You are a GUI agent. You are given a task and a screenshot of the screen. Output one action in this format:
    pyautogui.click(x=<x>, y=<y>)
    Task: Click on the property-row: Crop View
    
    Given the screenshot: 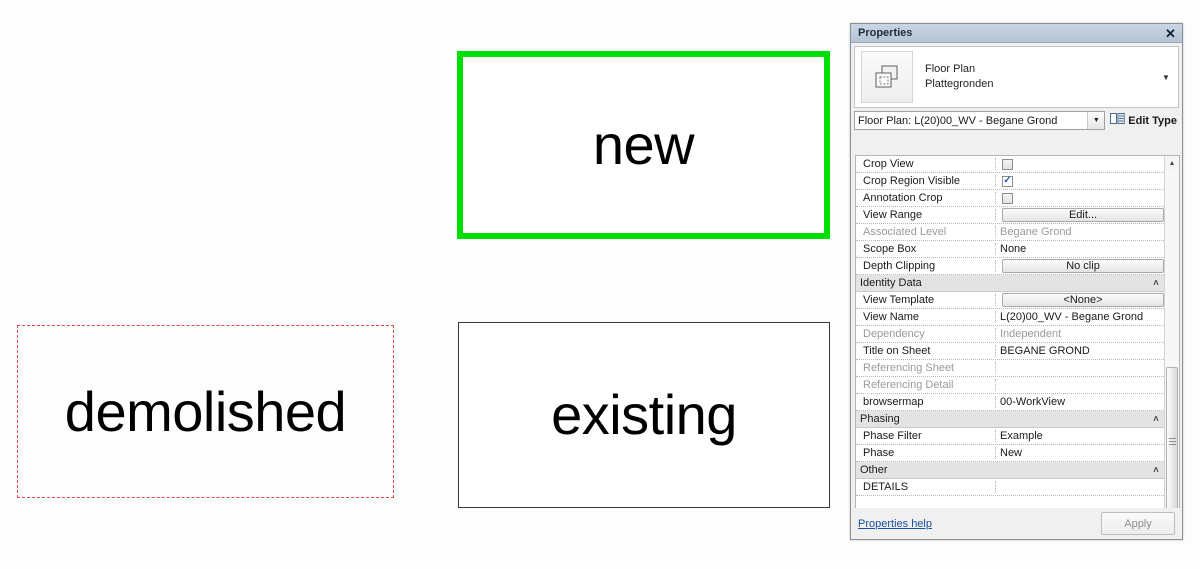 What is the action you would take?
    pyautogui.click(x=1010, y=164)
    